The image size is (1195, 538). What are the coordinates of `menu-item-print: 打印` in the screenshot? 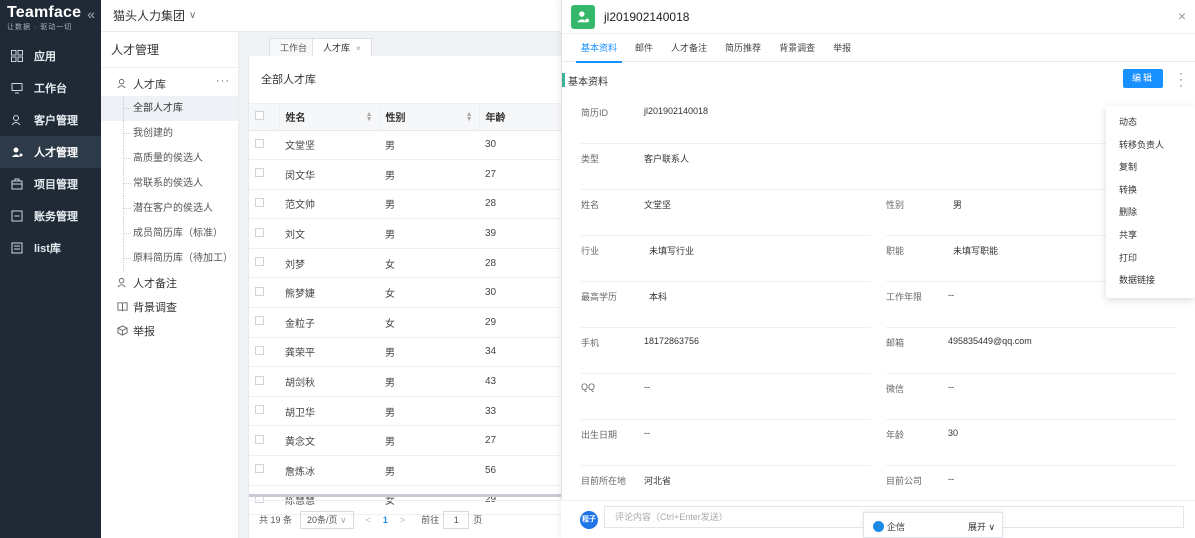 It's located at (1150, 258).